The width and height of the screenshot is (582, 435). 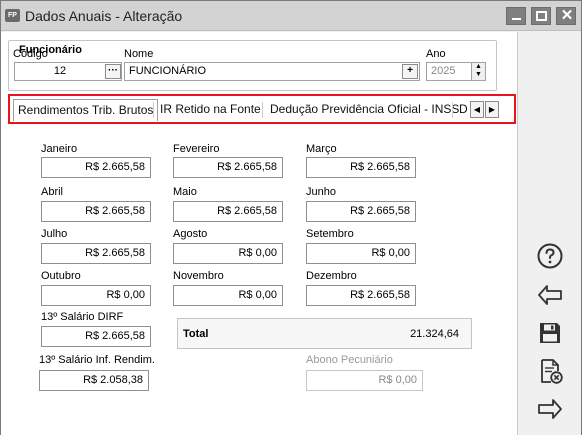 What do you see at coordinates (210, 110) in the screenshot?
I see `tab-ir-retido: IR Retido na Fonte` at bounding box center [210, 110].